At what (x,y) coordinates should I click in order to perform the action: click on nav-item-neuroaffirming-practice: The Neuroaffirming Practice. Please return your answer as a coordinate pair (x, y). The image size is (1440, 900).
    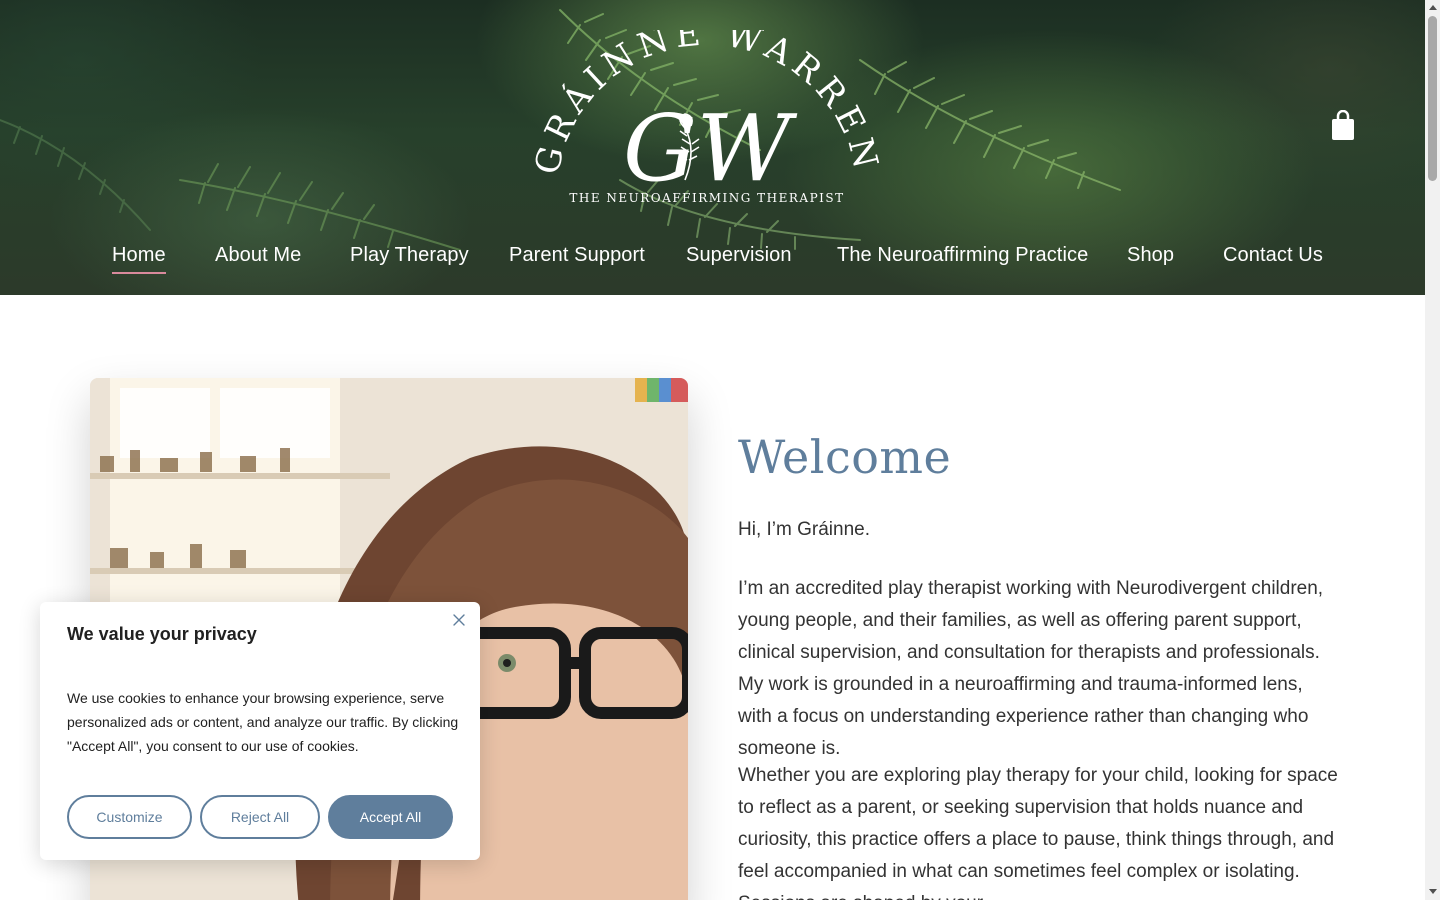
    Looking at the image, I should click on (962, 255).